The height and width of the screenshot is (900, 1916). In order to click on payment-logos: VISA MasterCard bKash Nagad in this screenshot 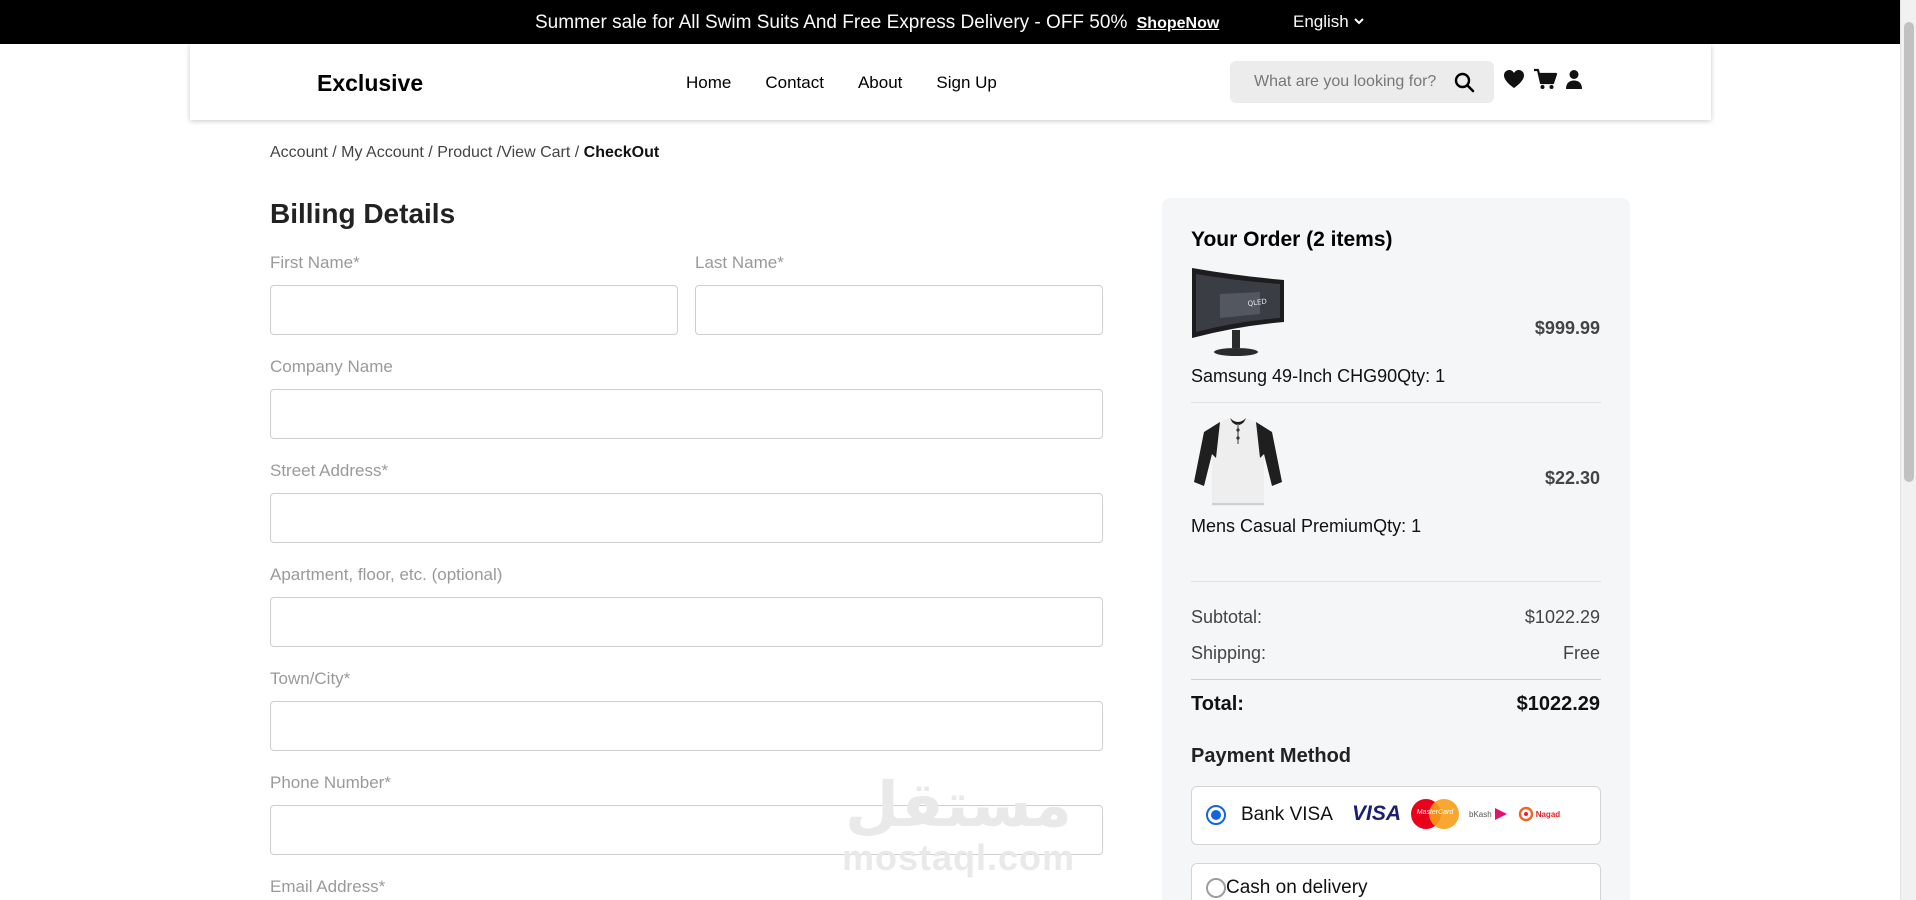, I will do `click(1456, 814)`.